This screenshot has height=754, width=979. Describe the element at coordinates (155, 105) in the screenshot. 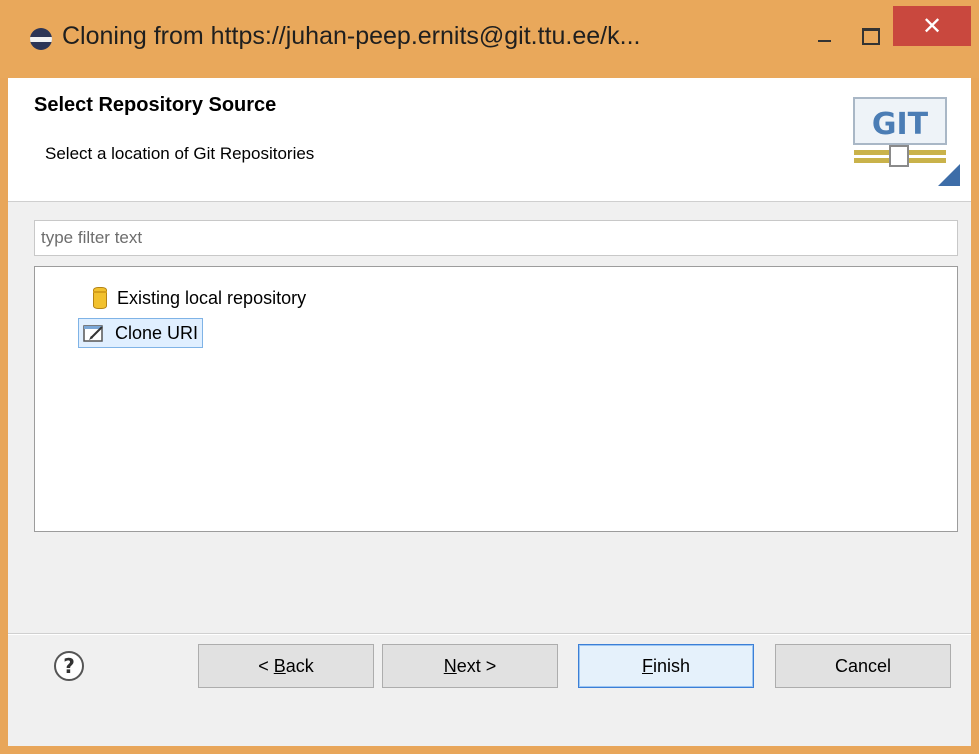

I see `page-title: Select Repository Source` at that location.